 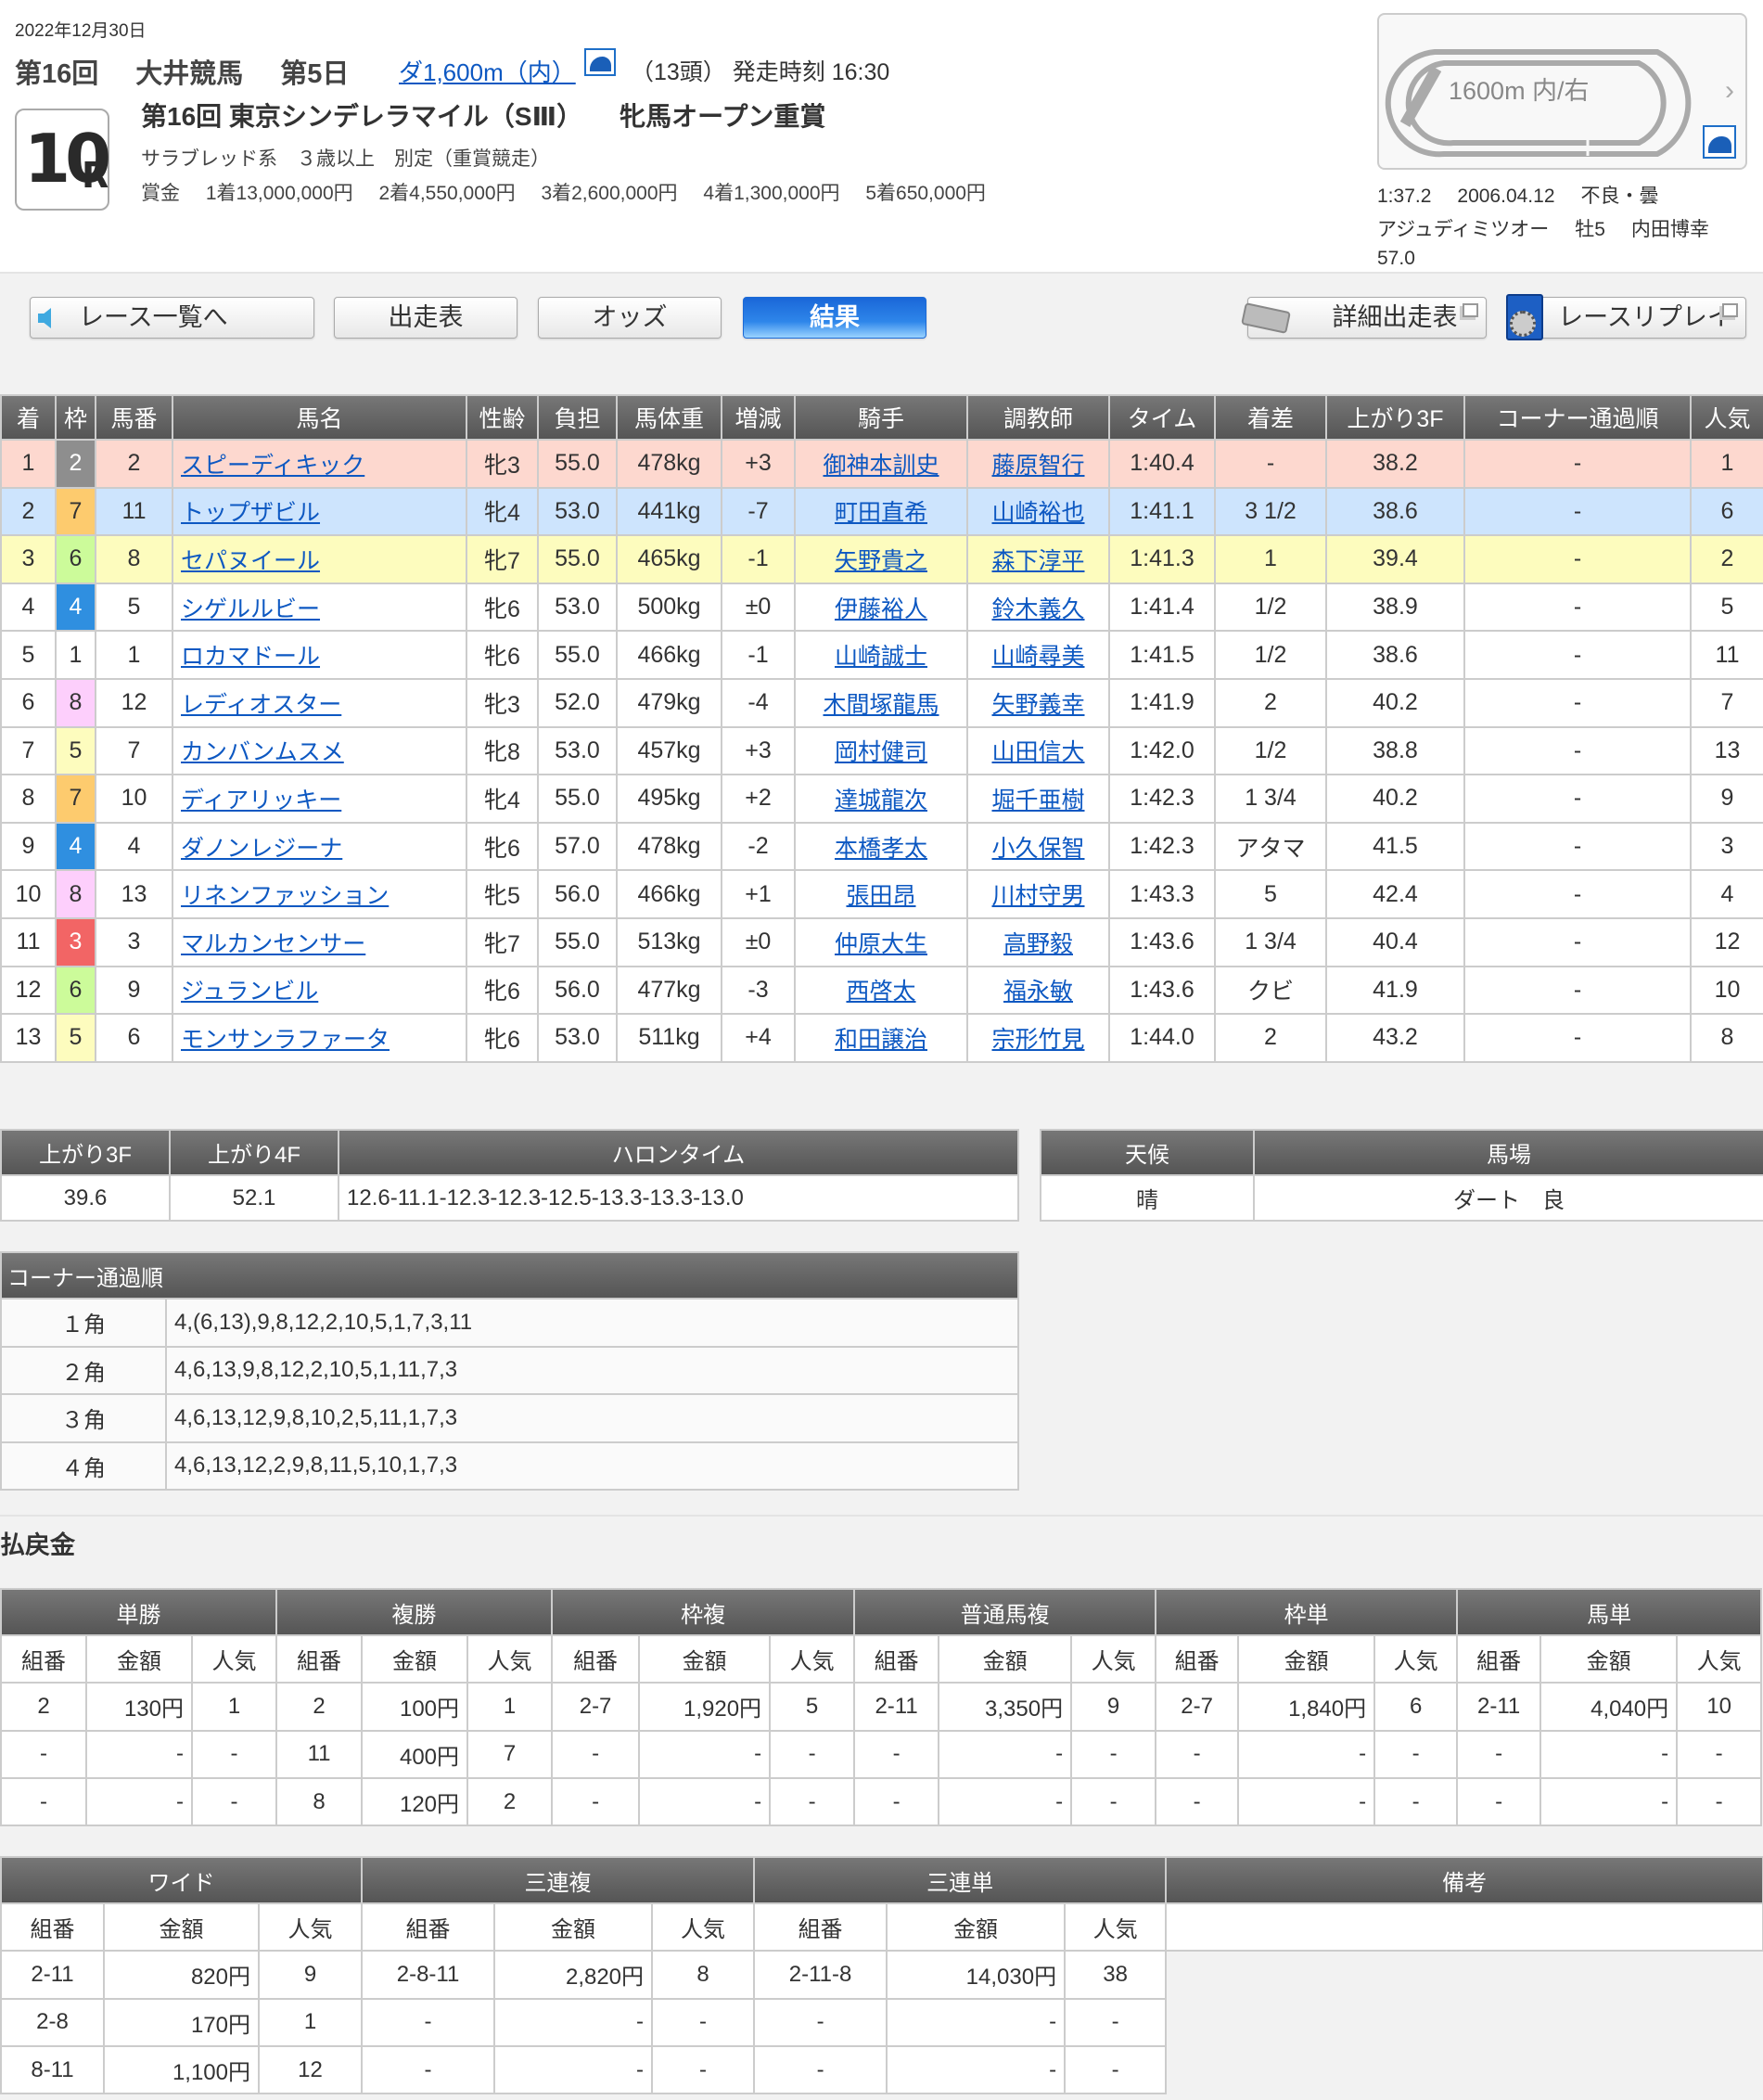 What do you see at coordinates (1038, 992) in the screenshot?
I see `trainer-link: 福永敏` at bounding box center [1038, 992].